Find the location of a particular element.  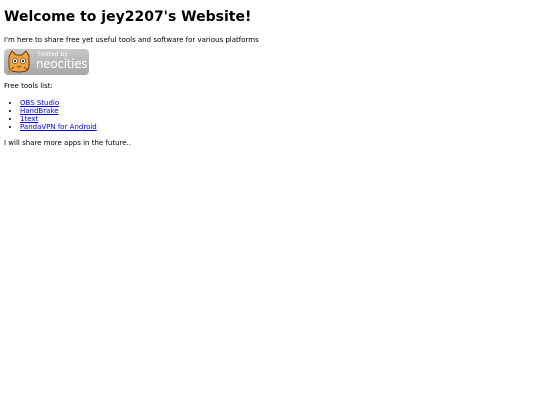

list-item: PandaVPN for Android is located at coordinates (278, 127).